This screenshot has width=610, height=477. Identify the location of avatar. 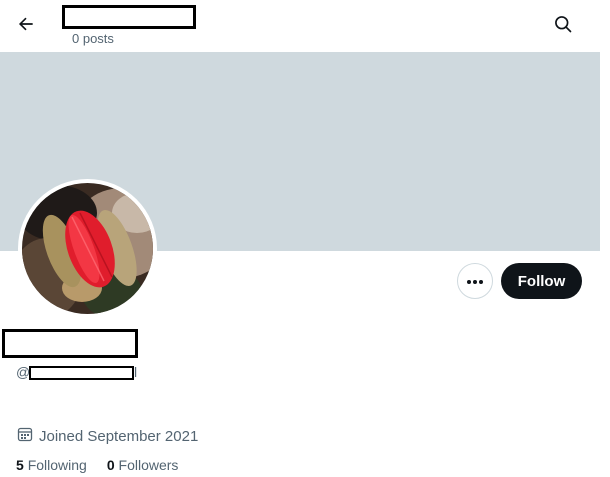
(87, 248).